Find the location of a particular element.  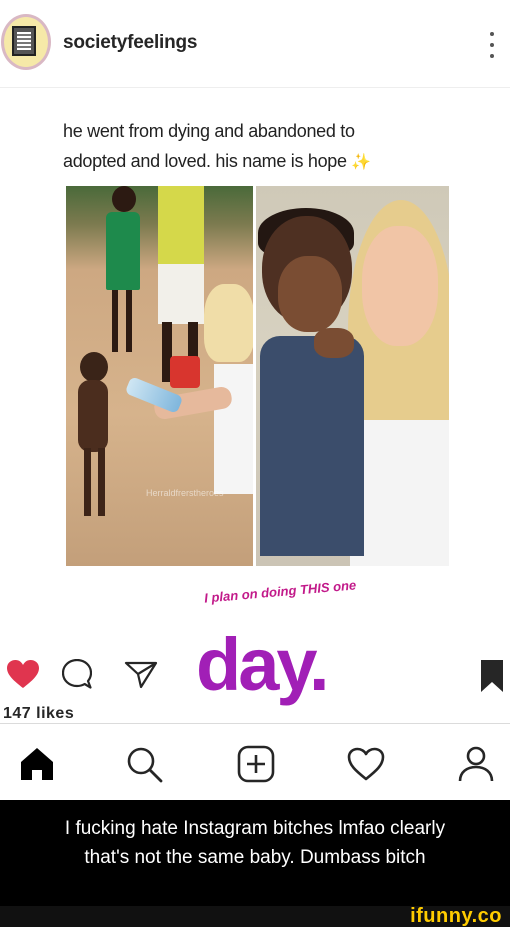

heart-icon is located at coordinates (23, 674).